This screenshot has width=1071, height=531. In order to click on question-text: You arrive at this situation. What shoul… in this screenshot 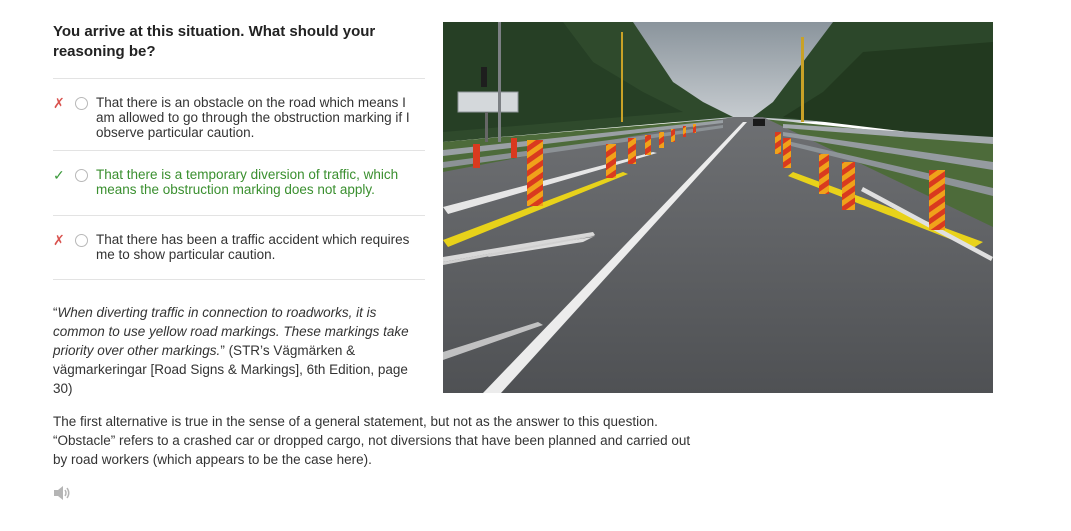, I will do `click(214, 41)`.